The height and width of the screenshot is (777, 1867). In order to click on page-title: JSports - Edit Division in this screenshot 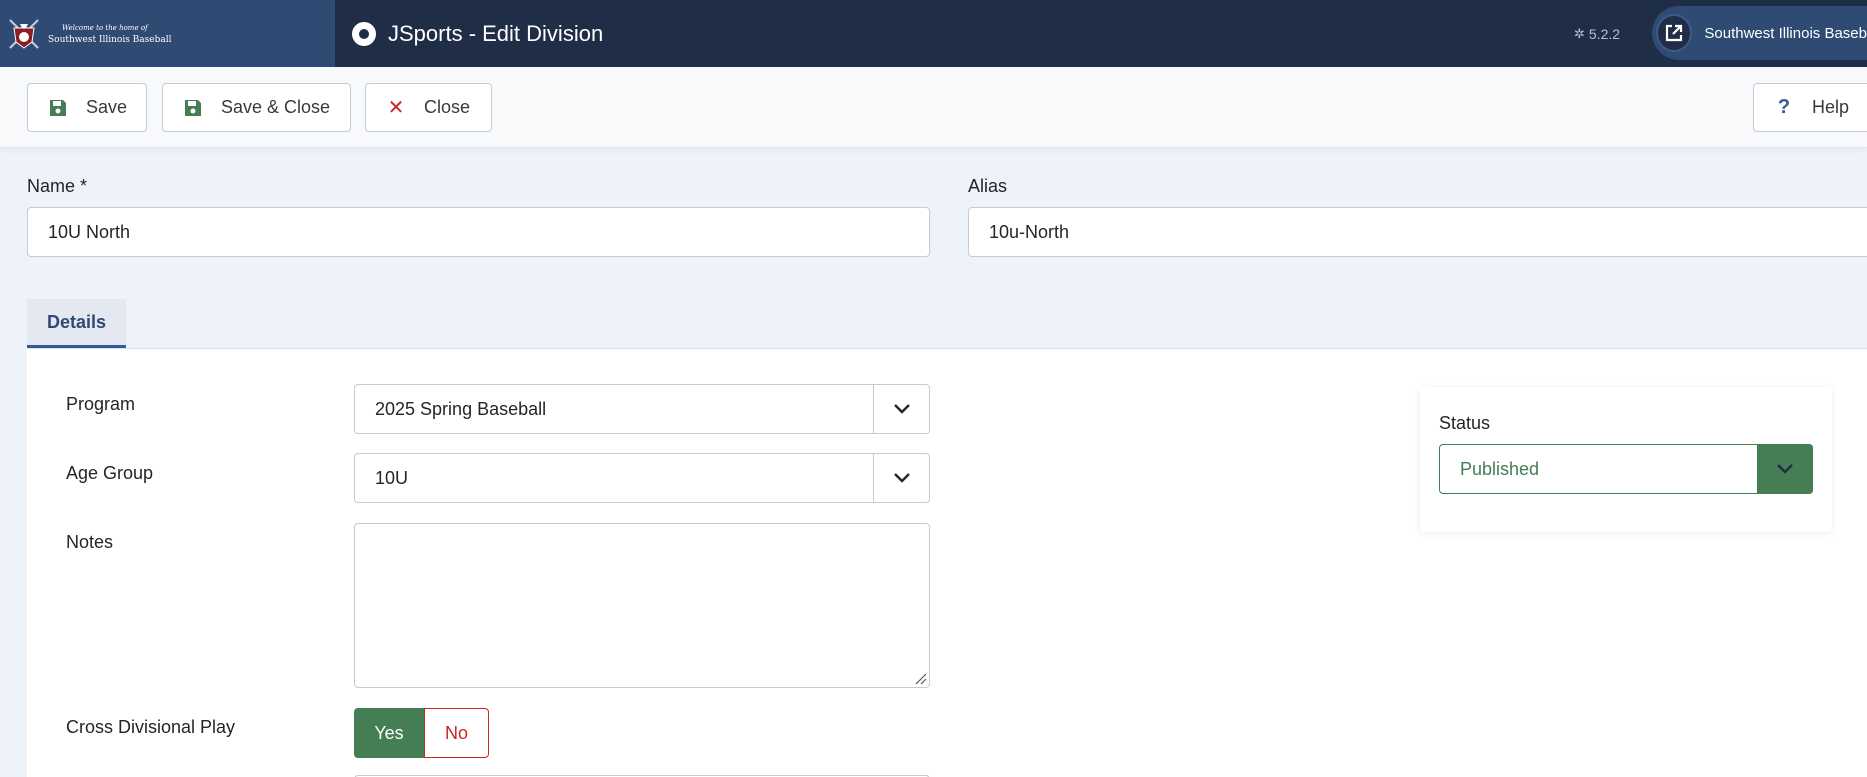, I will do `click(496, 33)`.